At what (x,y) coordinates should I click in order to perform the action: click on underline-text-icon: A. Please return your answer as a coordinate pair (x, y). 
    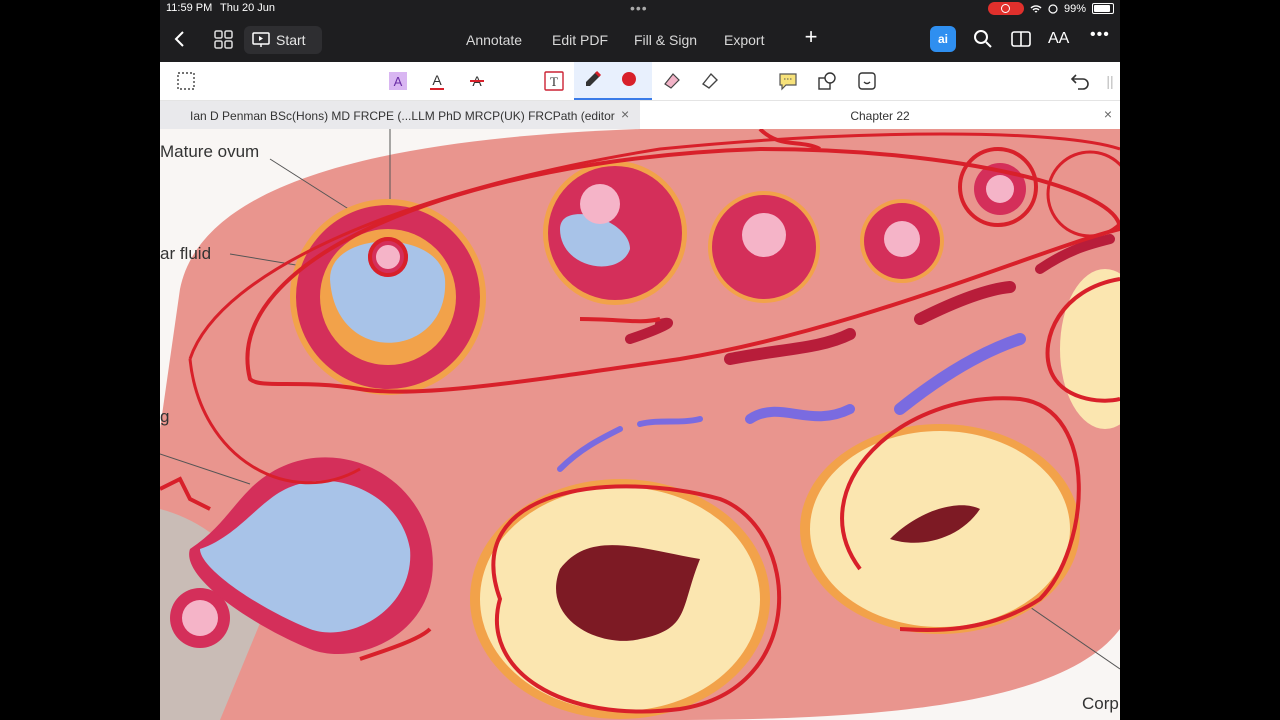
    Looking at the image, I should click on (437, 81).